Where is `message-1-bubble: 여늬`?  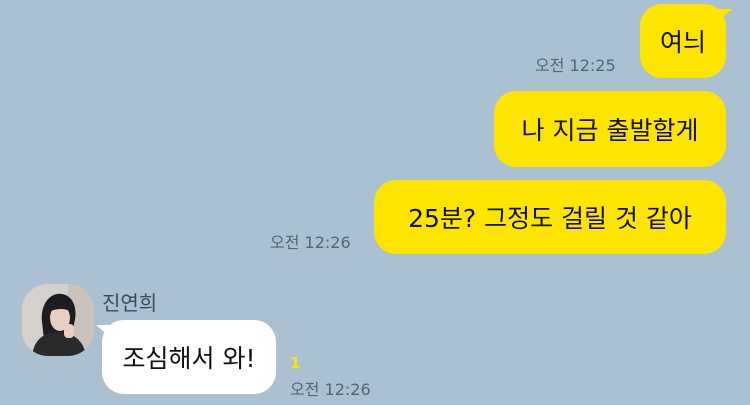 message-1-bubble: 여늬 is located at coordinates (683, 41).